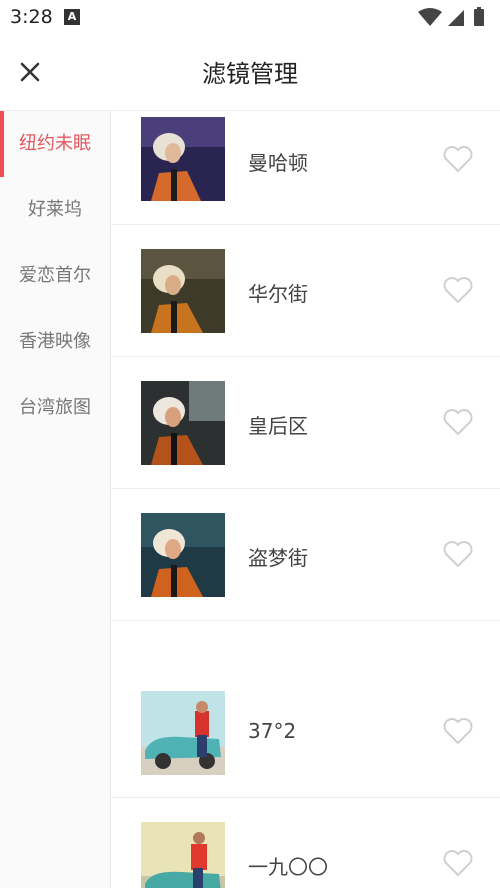 The height and width of the screenshot is (888, 500). I want to click on list-item: 曼哈顿, so click(305, 168).